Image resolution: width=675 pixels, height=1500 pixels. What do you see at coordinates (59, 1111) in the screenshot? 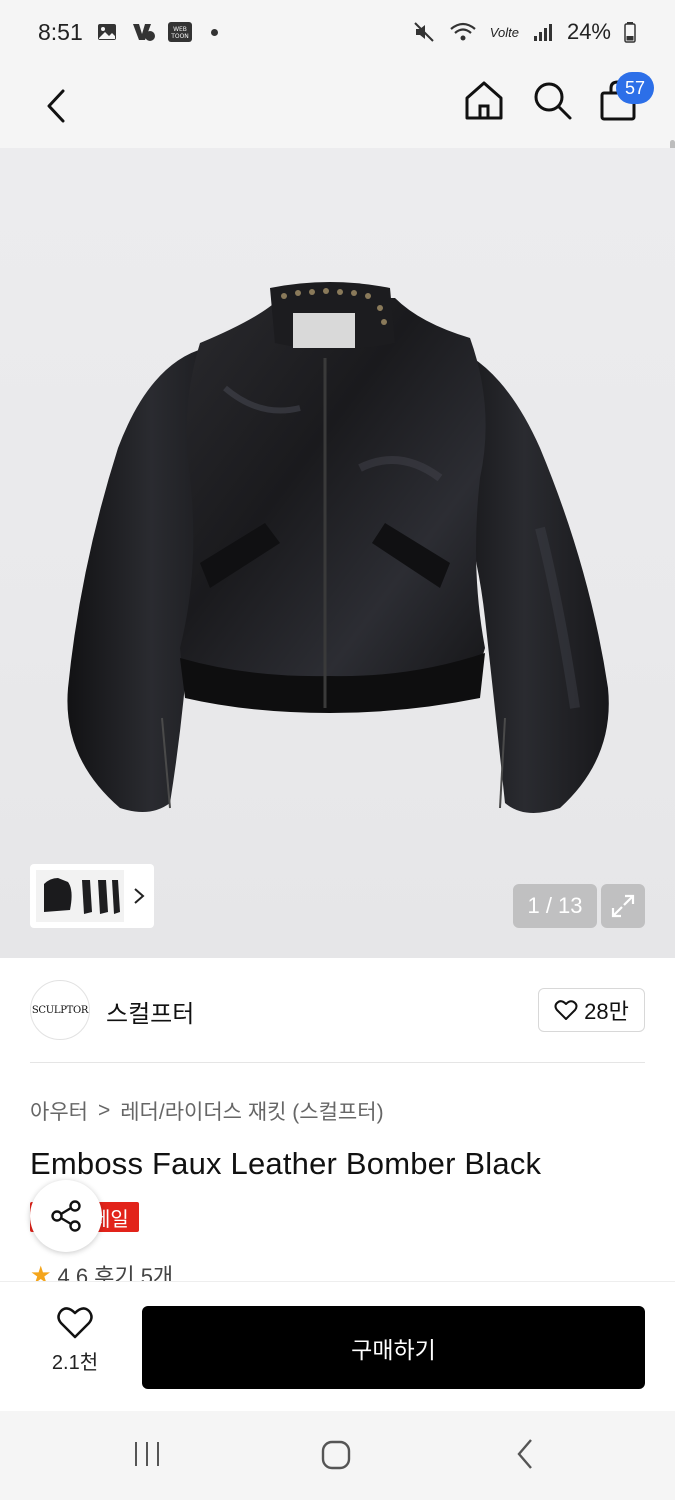
I see `breadcrumb-category: 아우터` at bounding box center [59, 1111].